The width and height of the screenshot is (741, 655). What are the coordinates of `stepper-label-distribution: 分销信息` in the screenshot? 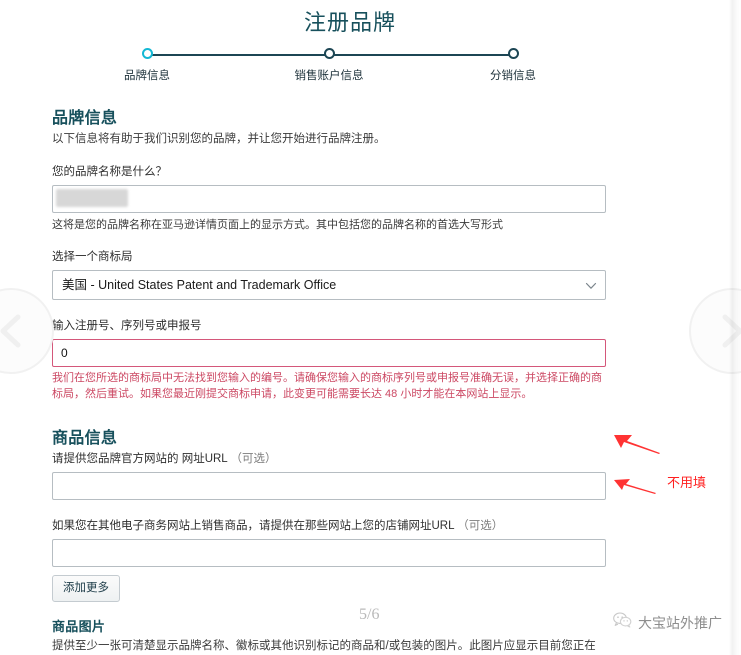 It's located at (513, 76).